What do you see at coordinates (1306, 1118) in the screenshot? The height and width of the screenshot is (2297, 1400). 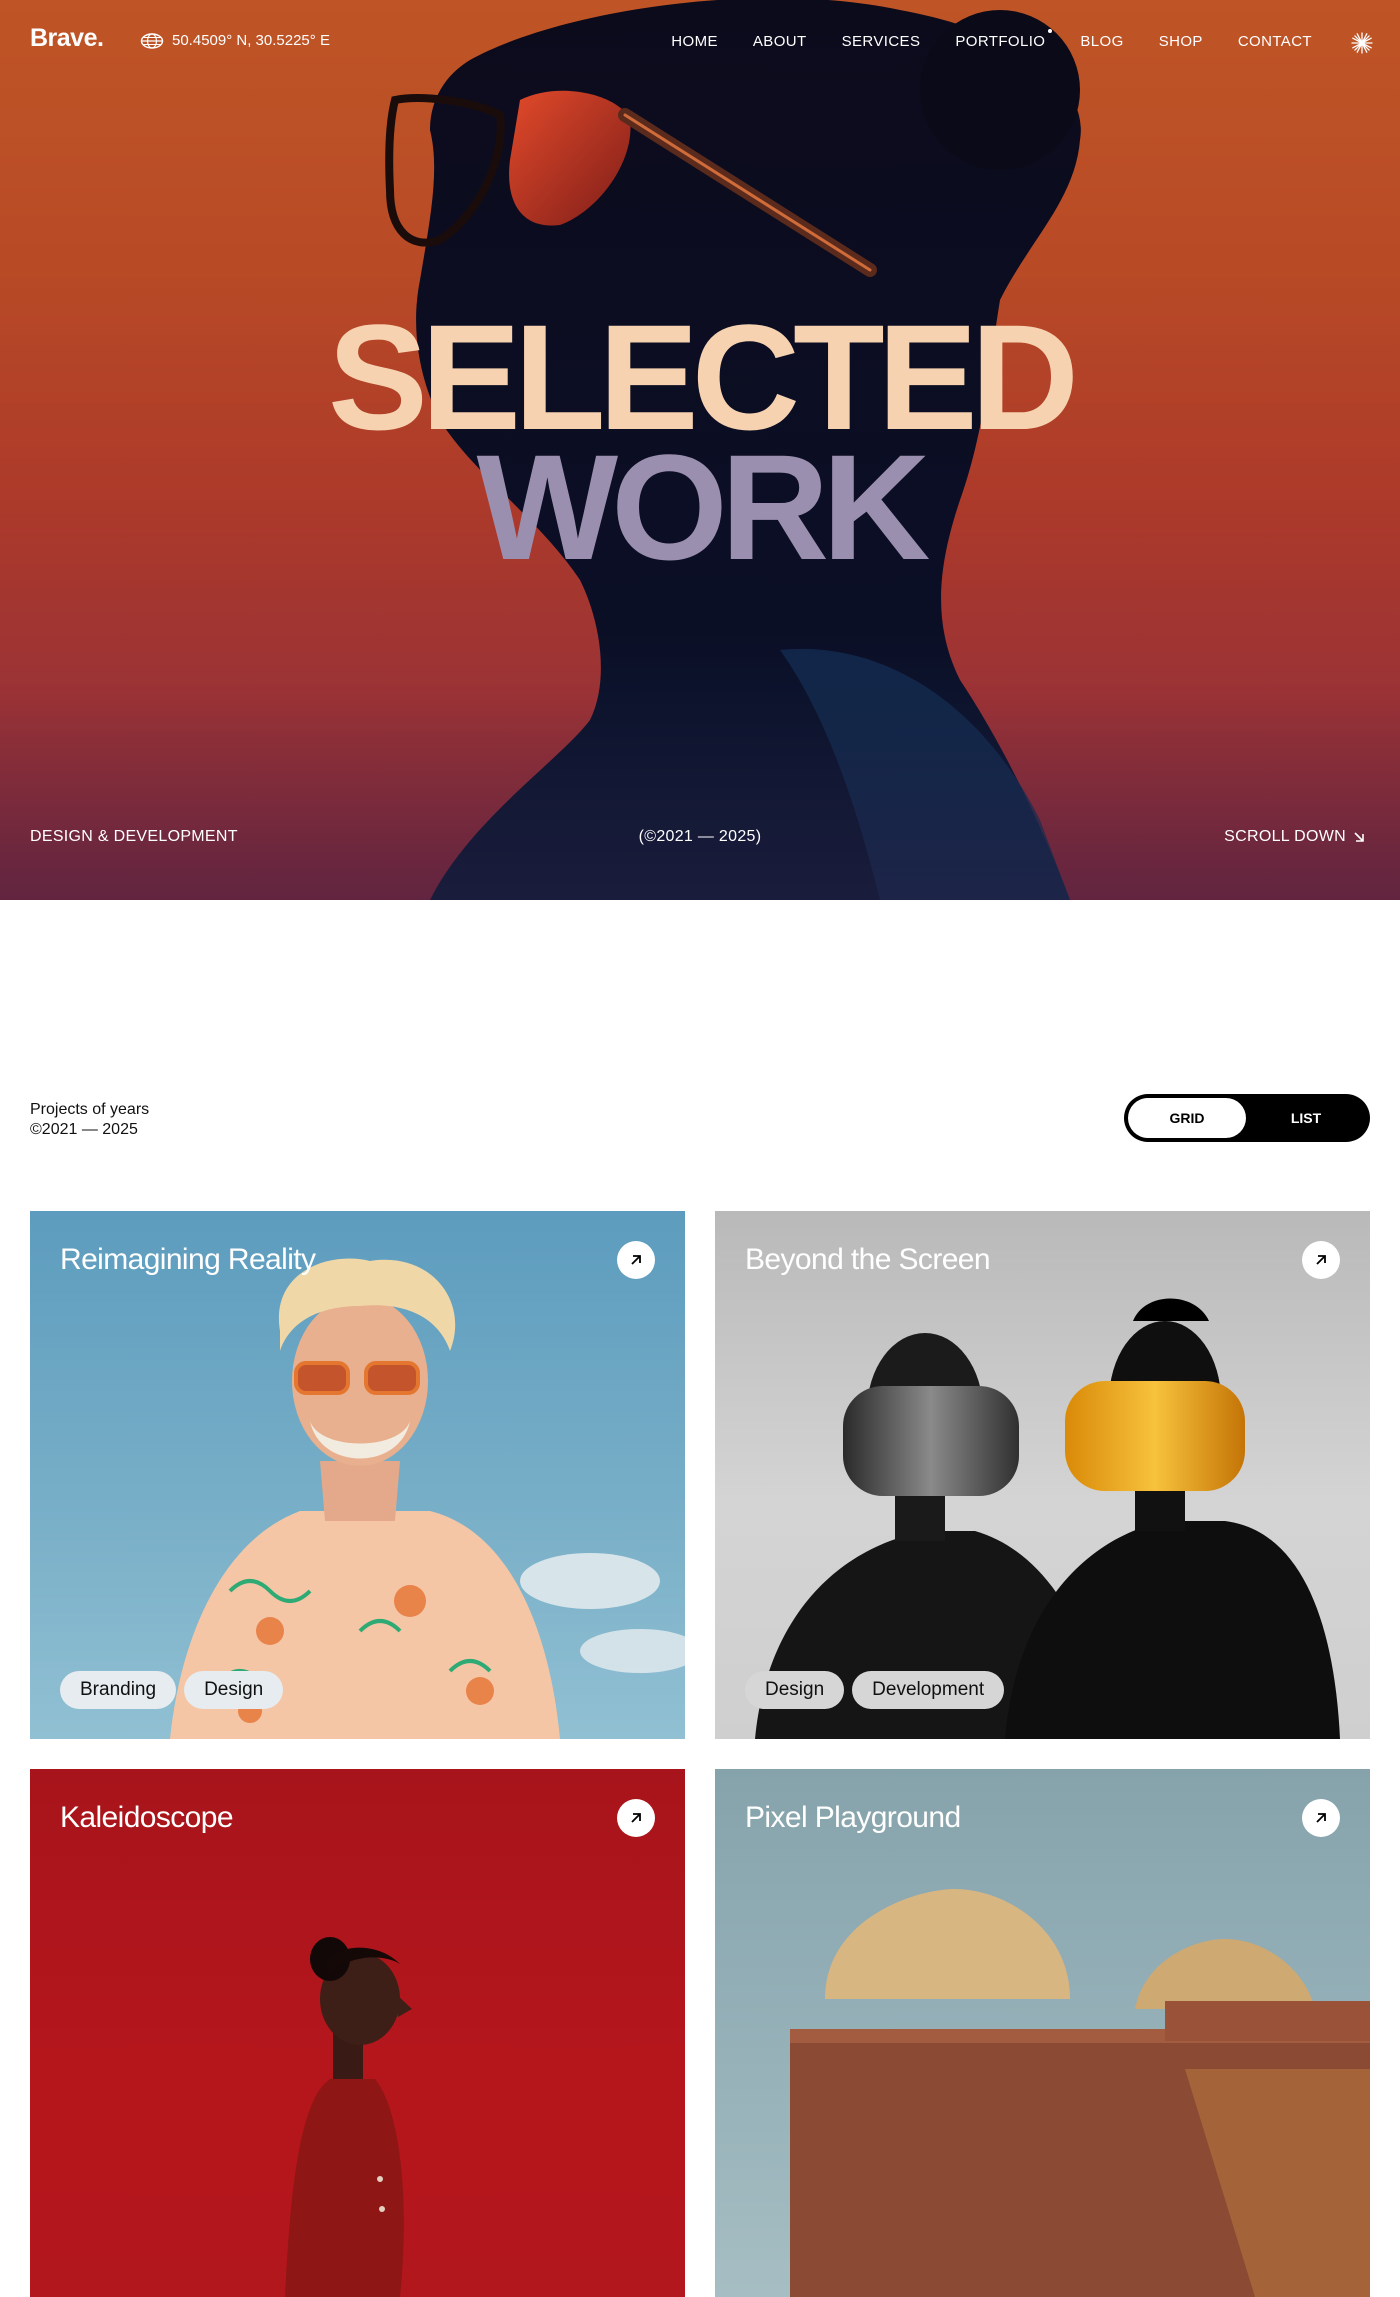 I see `list-view-button: LIST` at bounding box center [1306, 1118].